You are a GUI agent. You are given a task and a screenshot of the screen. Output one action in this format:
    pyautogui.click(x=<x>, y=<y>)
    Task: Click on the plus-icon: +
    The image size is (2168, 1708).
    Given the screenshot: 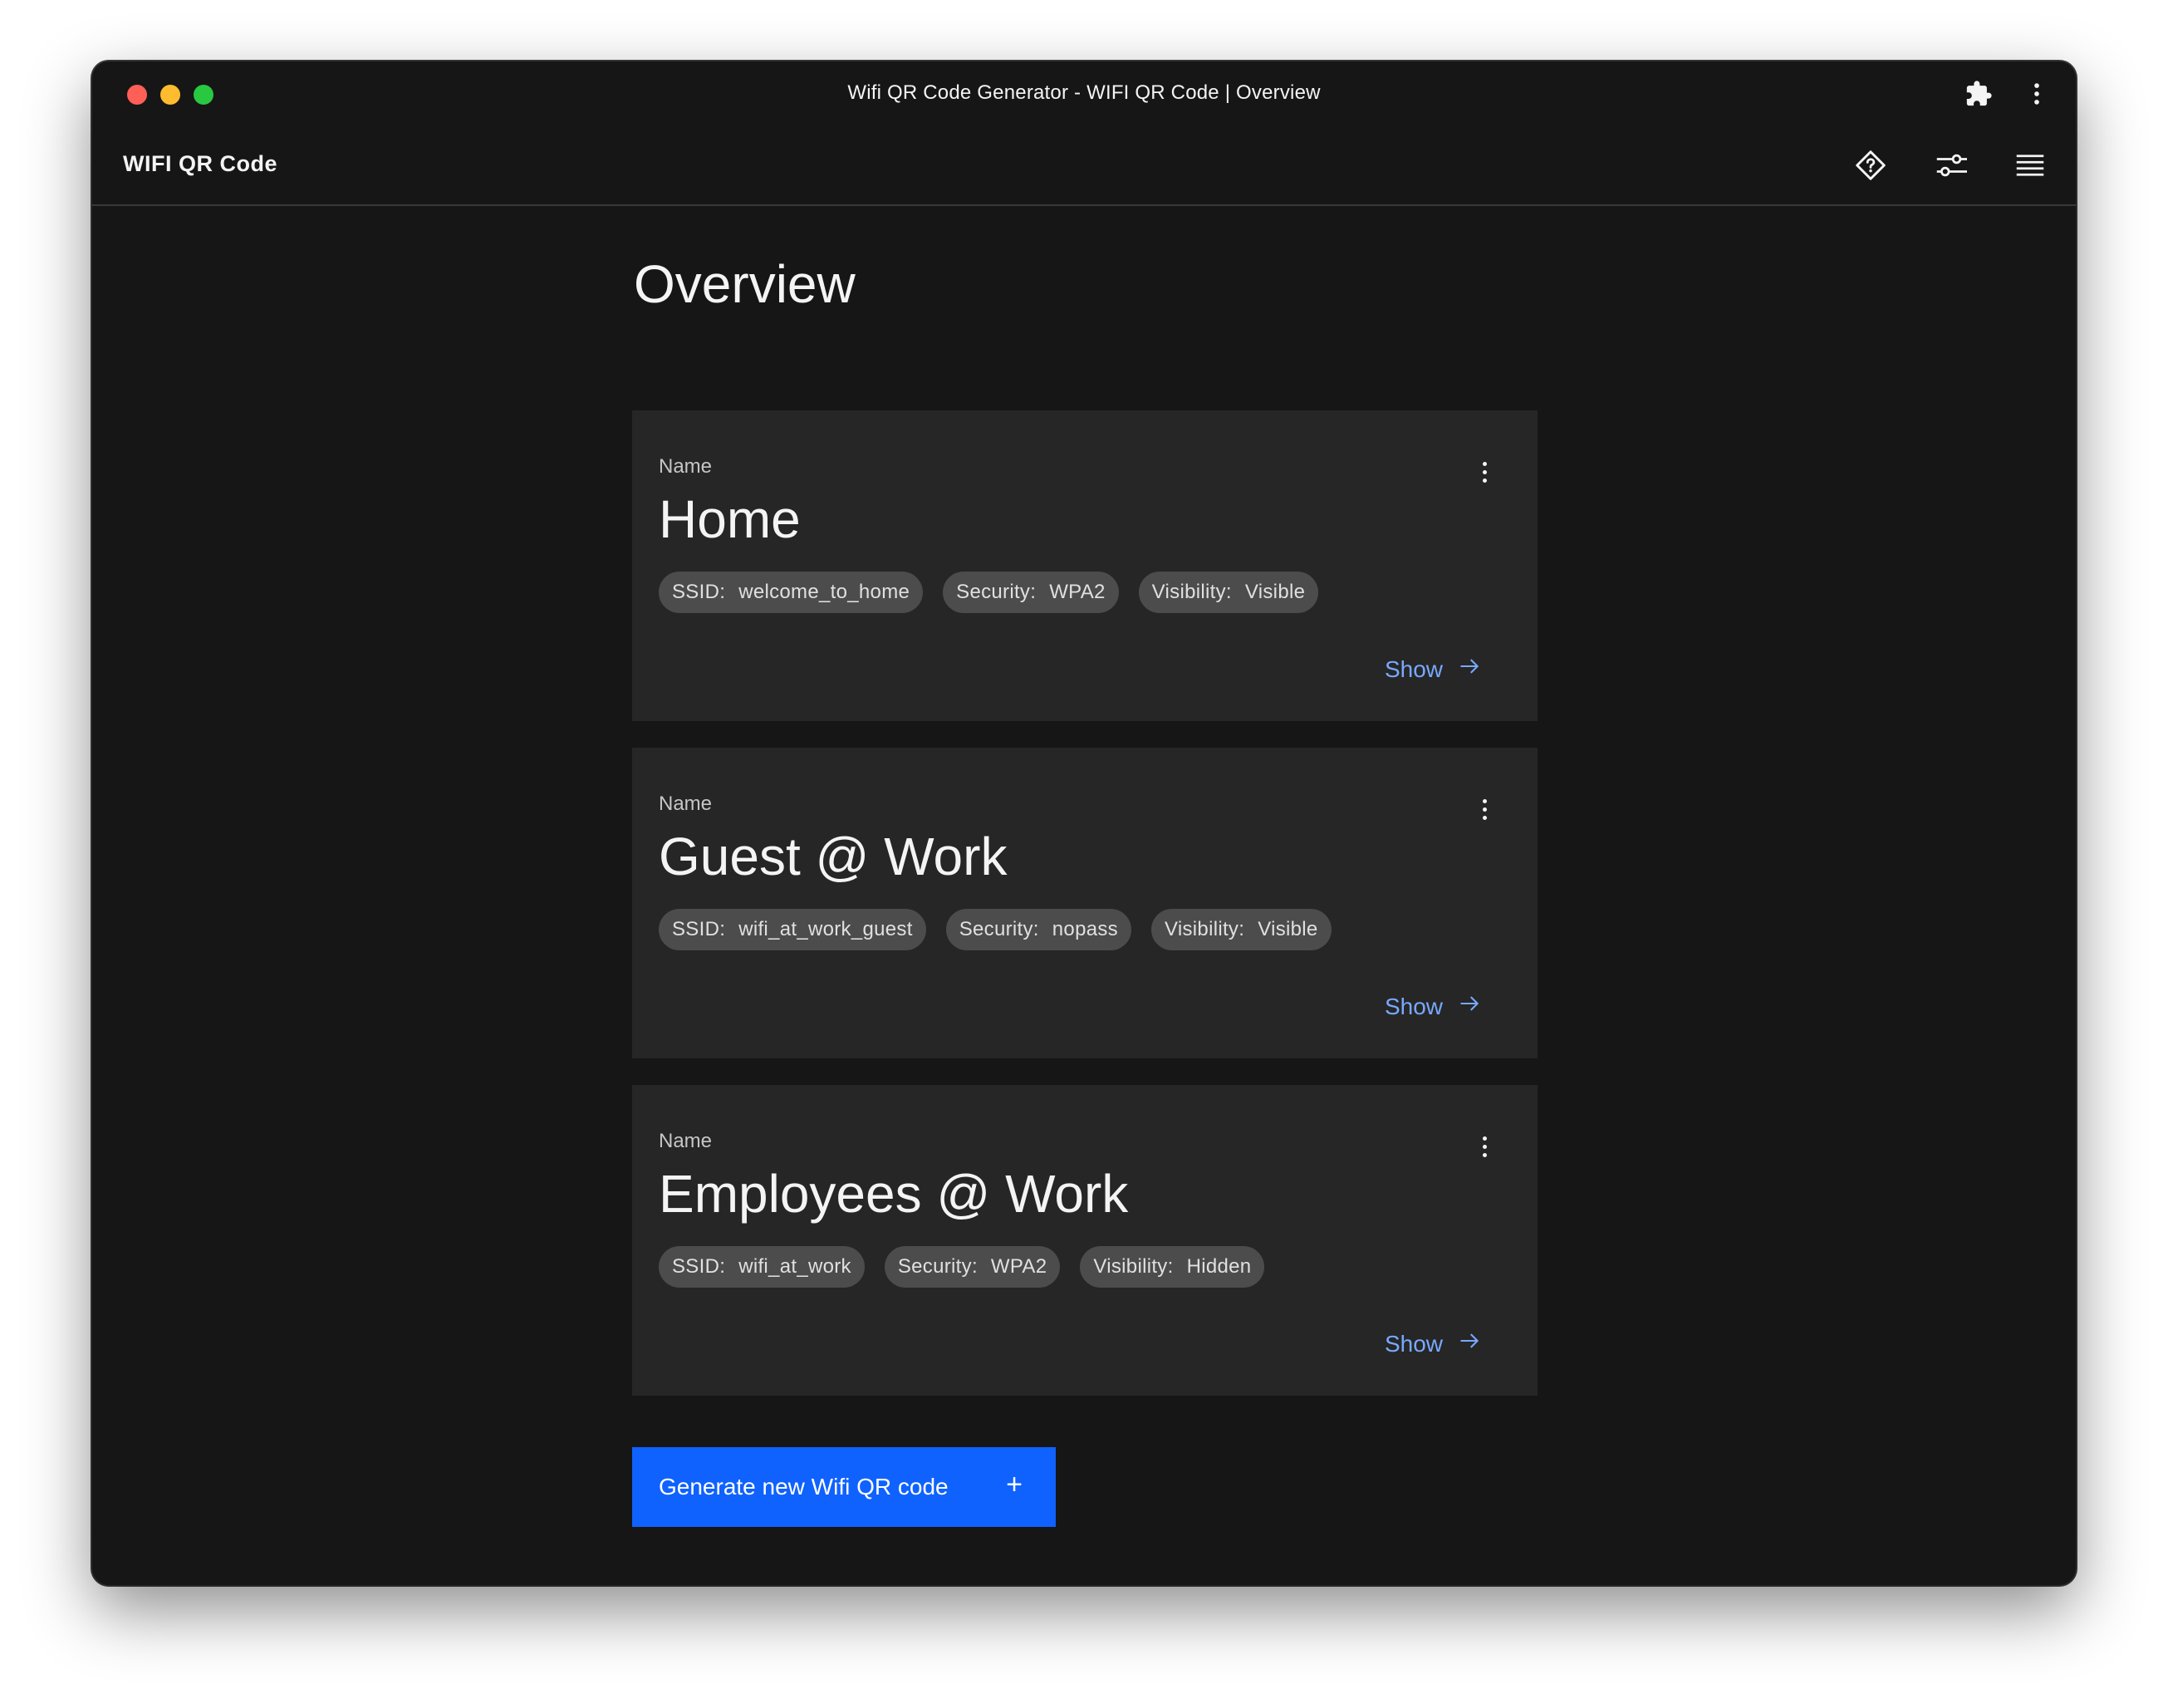 What is the action you would take?
    pyautogui.click(x=1014, y=1485)
    